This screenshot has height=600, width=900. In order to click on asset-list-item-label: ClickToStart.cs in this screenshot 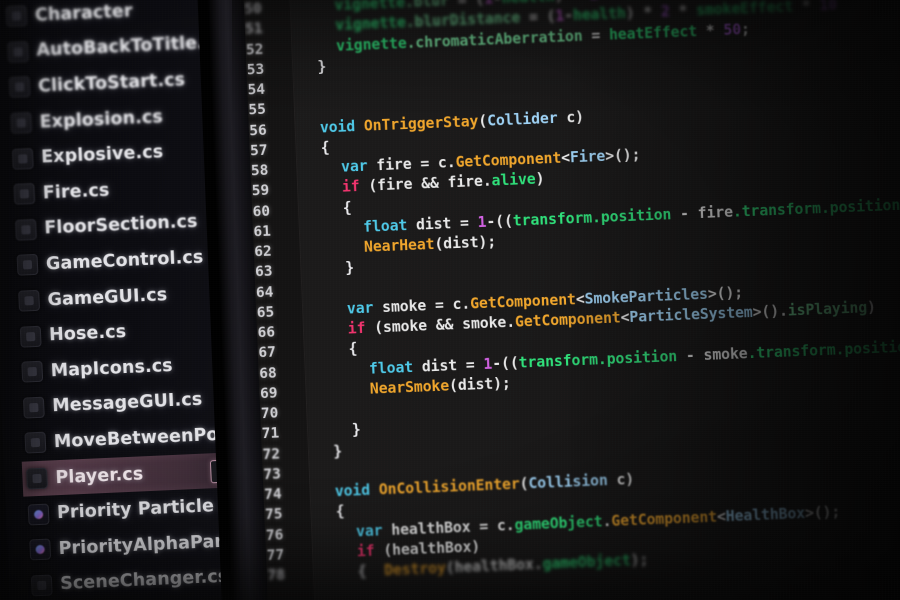, I will do `click(111, 83)`.